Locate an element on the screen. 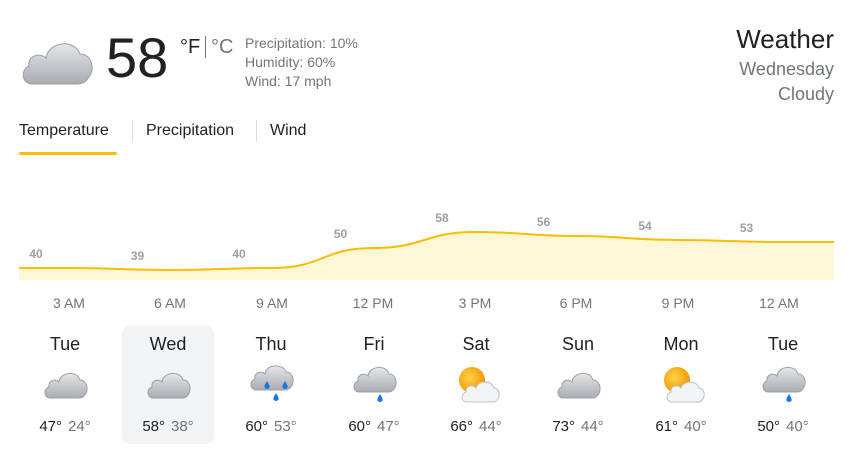 This screenshot has height=467, width=862. day-forecast-sun: Sun 73° 44° is located at coordinates (578, 385).